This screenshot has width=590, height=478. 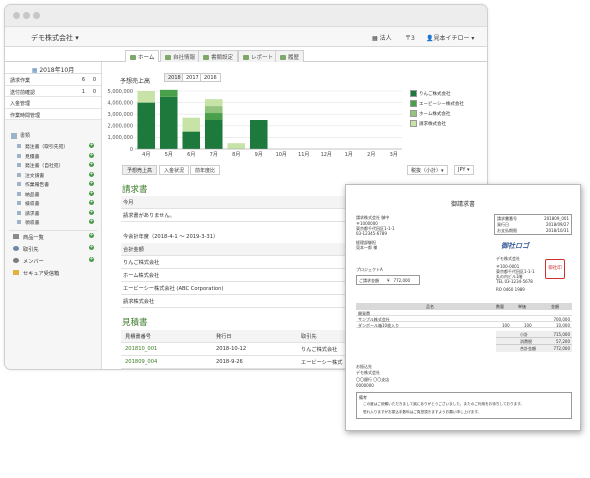 What do you see at coordinates (53, 146) in the screenshot?
I see `sidebar-doc-item: 発注書（取引先宛） +` at bounding box center [53, 146].